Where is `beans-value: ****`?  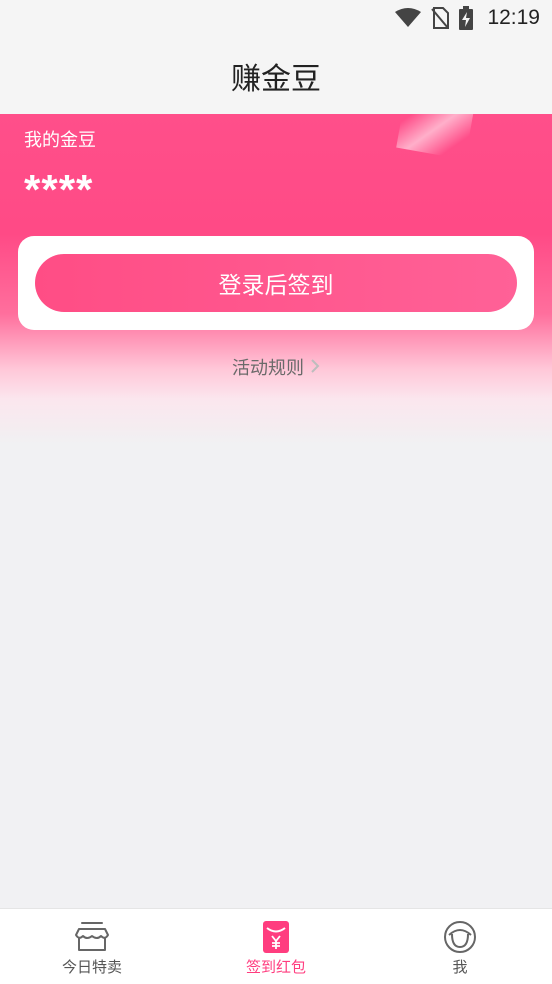
beans-value: **** is located at coordinates (59, 189).